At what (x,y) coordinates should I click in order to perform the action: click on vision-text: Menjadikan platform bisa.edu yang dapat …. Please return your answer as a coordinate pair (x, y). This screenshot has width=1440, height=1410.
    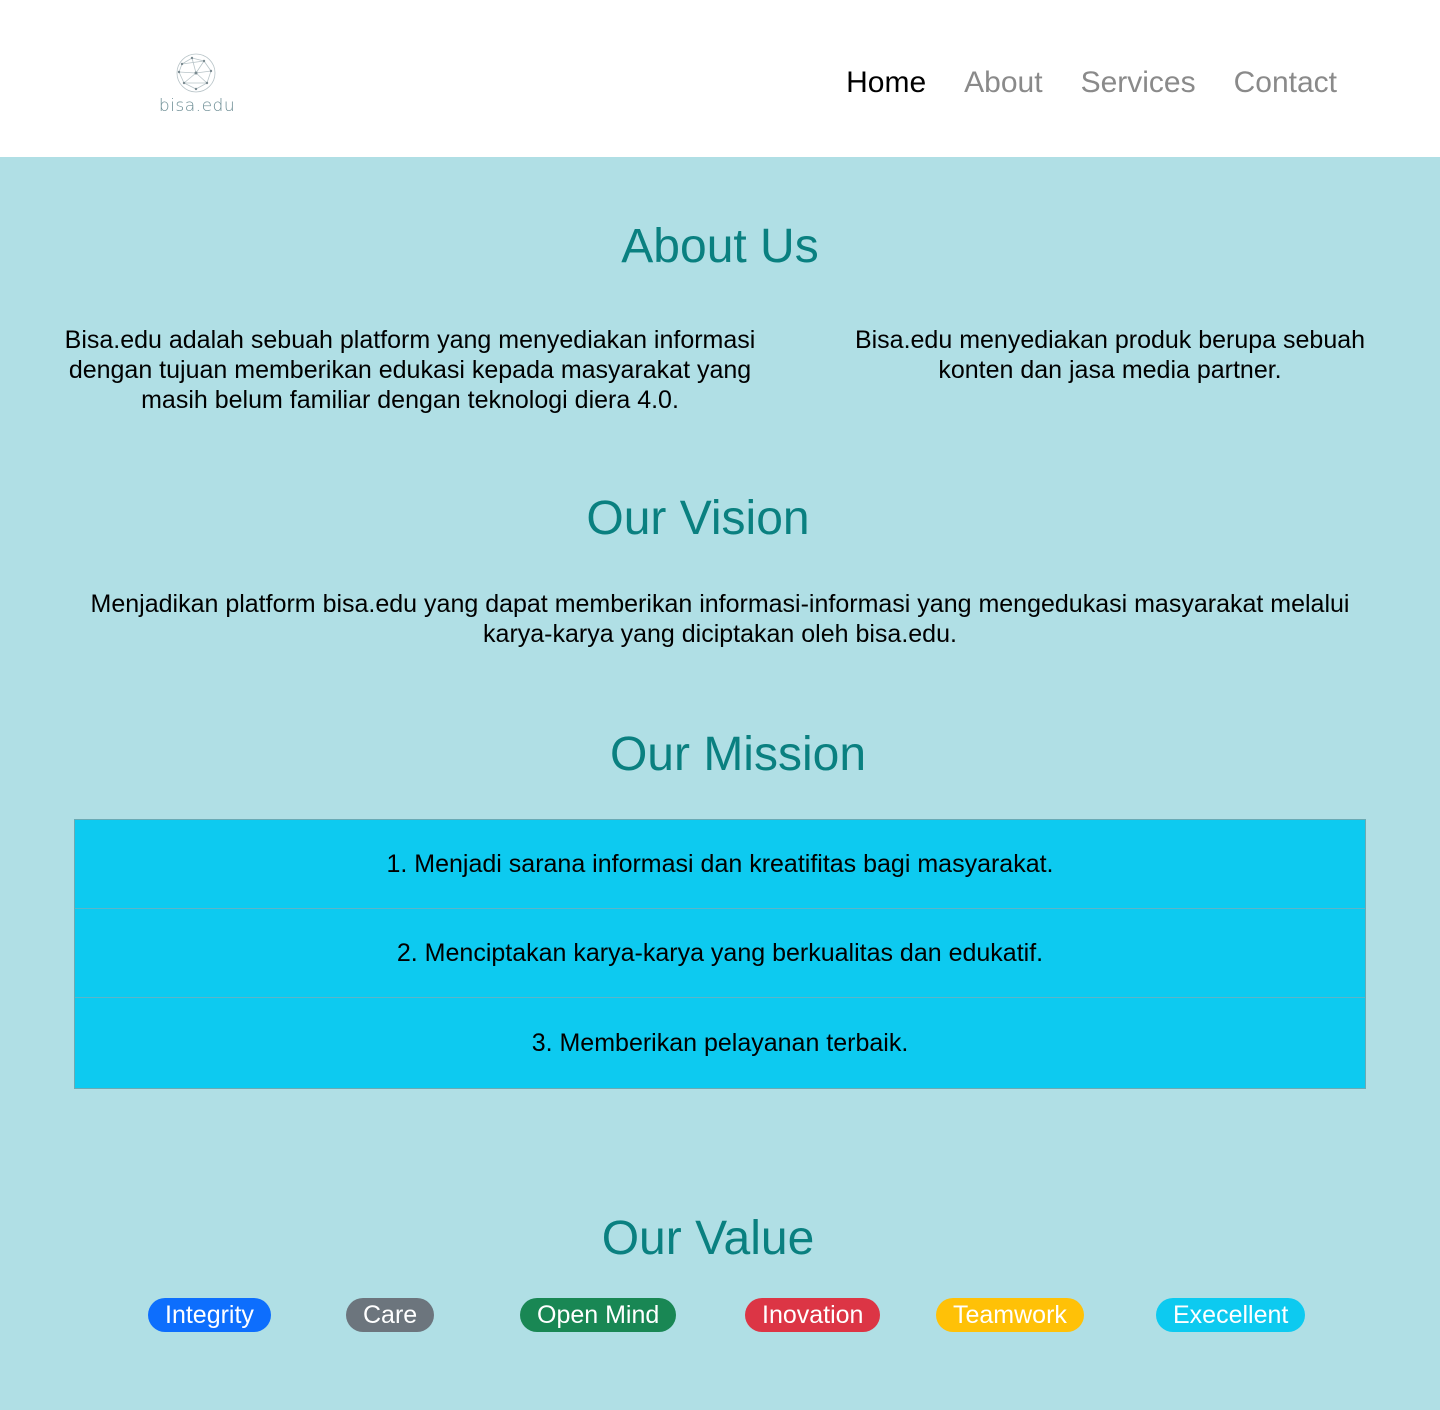
    Looking at the image, I should click on (720, 619).